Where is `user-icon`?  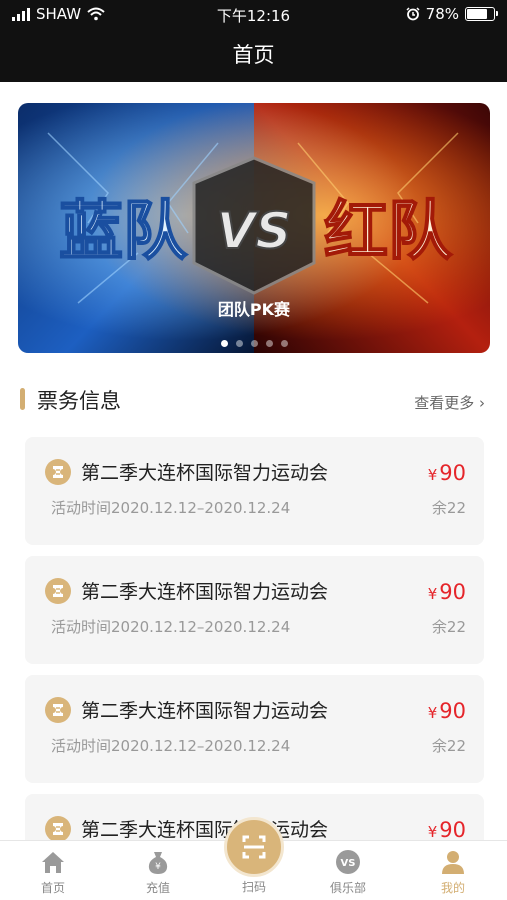 user-icon is located at coordinates (453, 862).